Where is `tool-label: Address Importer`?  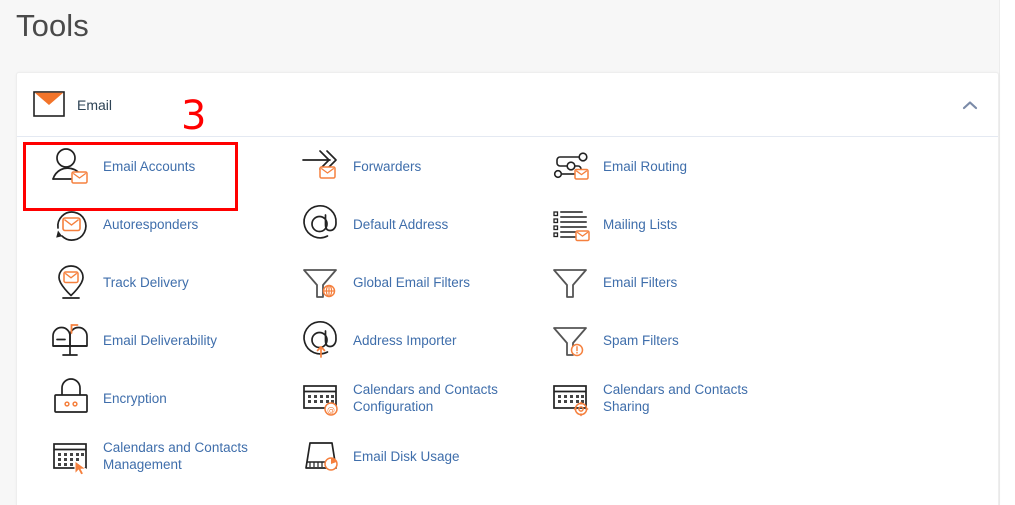 tool-label: Address Importer is located at coordinates (405, 340).